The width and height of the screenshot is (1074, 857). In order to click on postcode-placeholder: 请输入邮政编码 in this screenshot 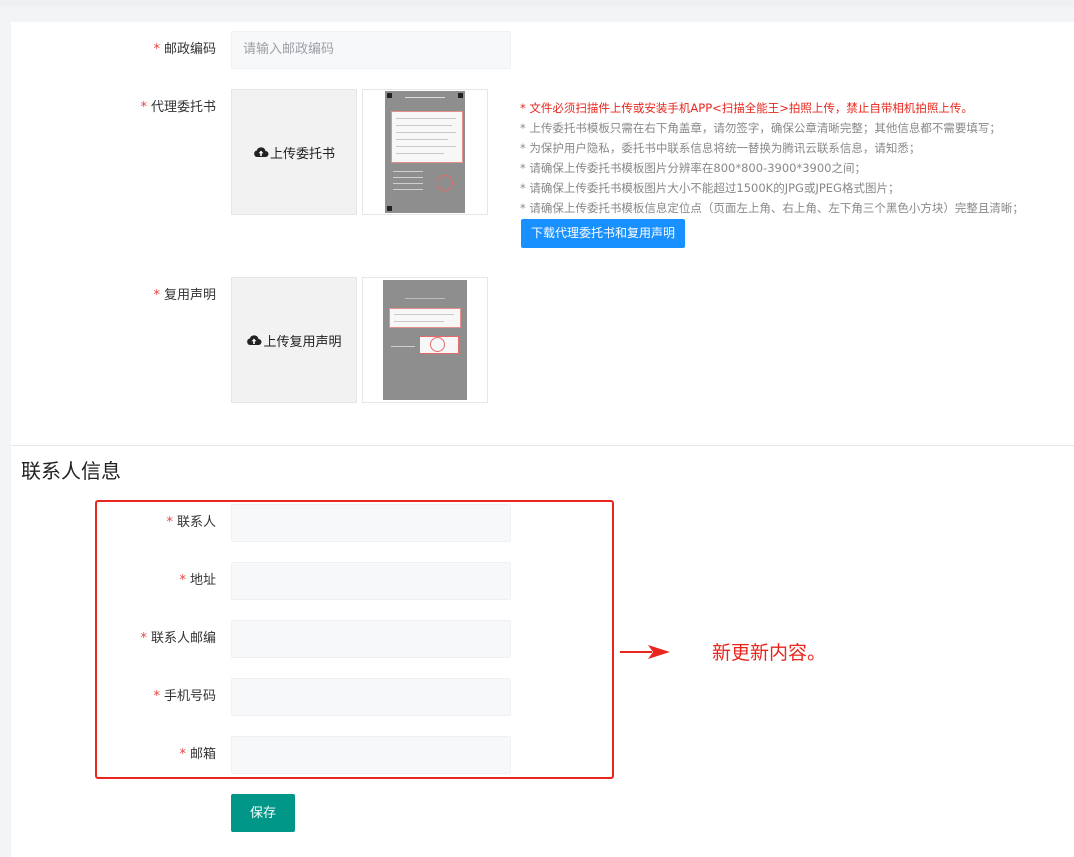, I will do `click(289, 49)`.